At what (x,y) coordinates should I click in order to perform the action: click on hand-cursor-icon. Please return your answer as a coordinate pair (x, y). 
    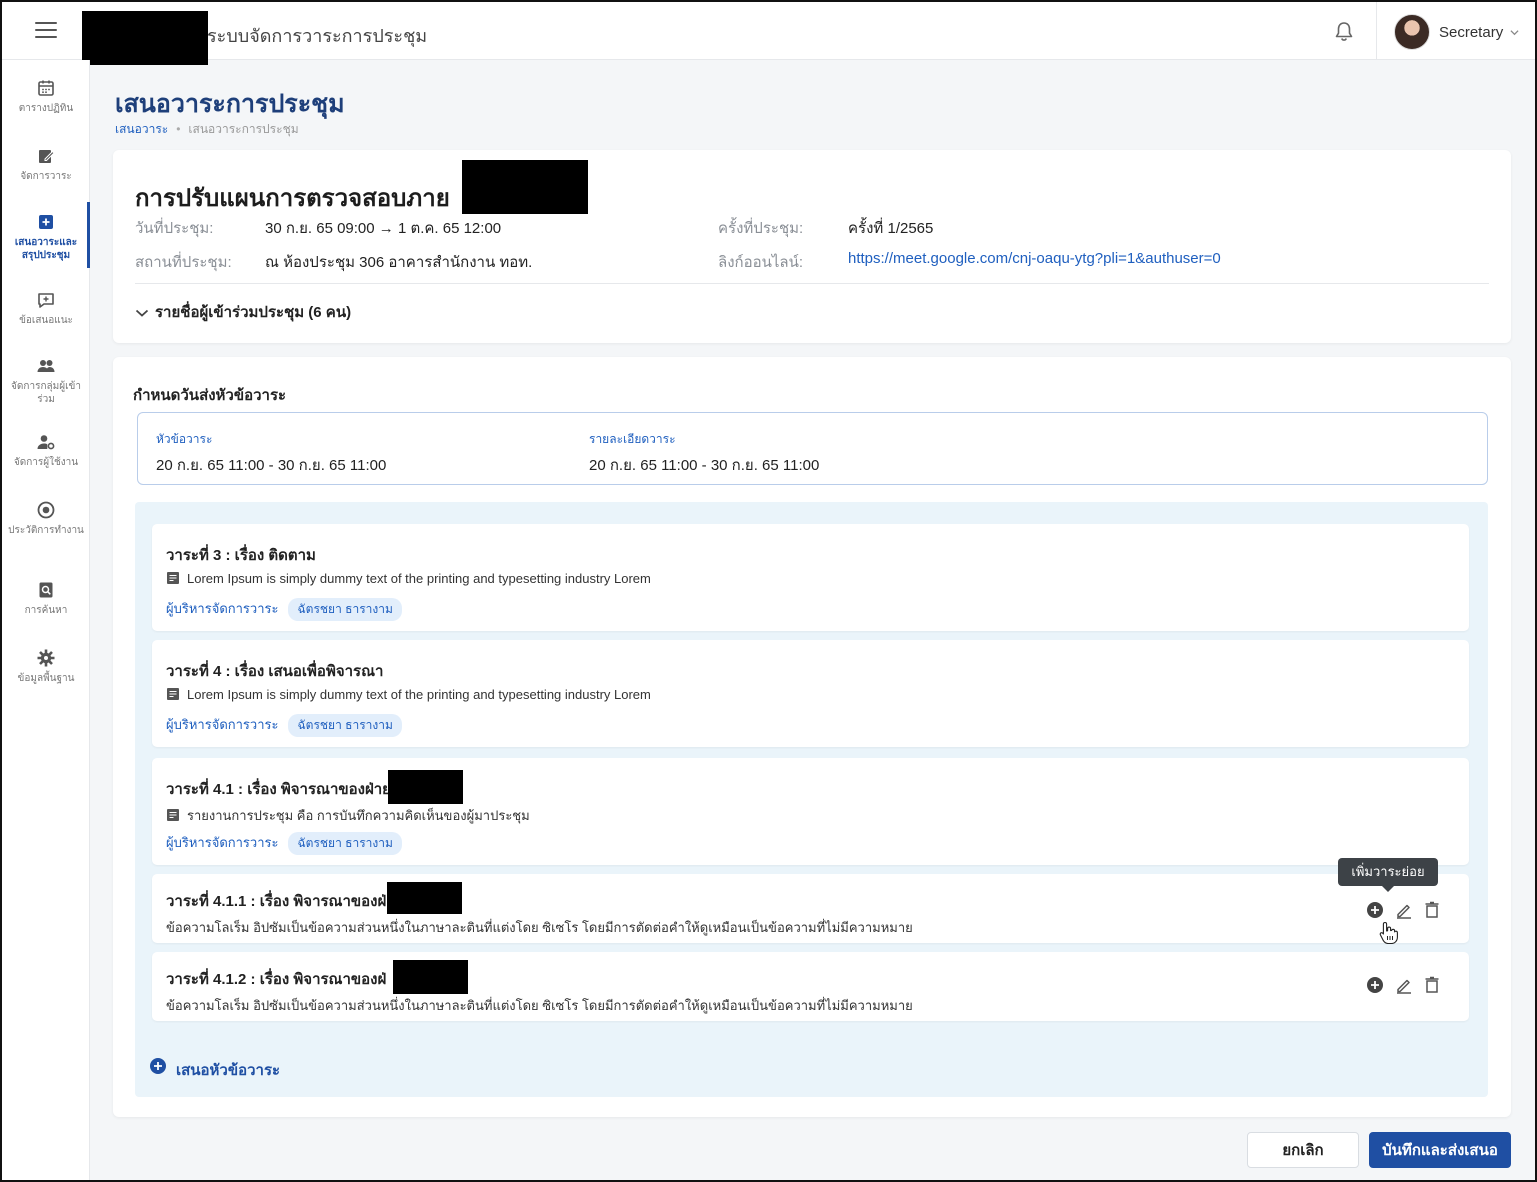
    Looking at the image, I should click on (1388, 932).